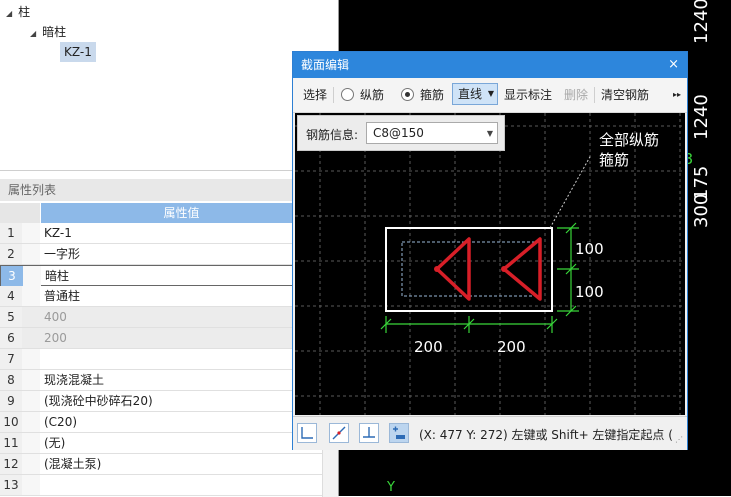  I want to click on dimension-lines, so click(479, 277).